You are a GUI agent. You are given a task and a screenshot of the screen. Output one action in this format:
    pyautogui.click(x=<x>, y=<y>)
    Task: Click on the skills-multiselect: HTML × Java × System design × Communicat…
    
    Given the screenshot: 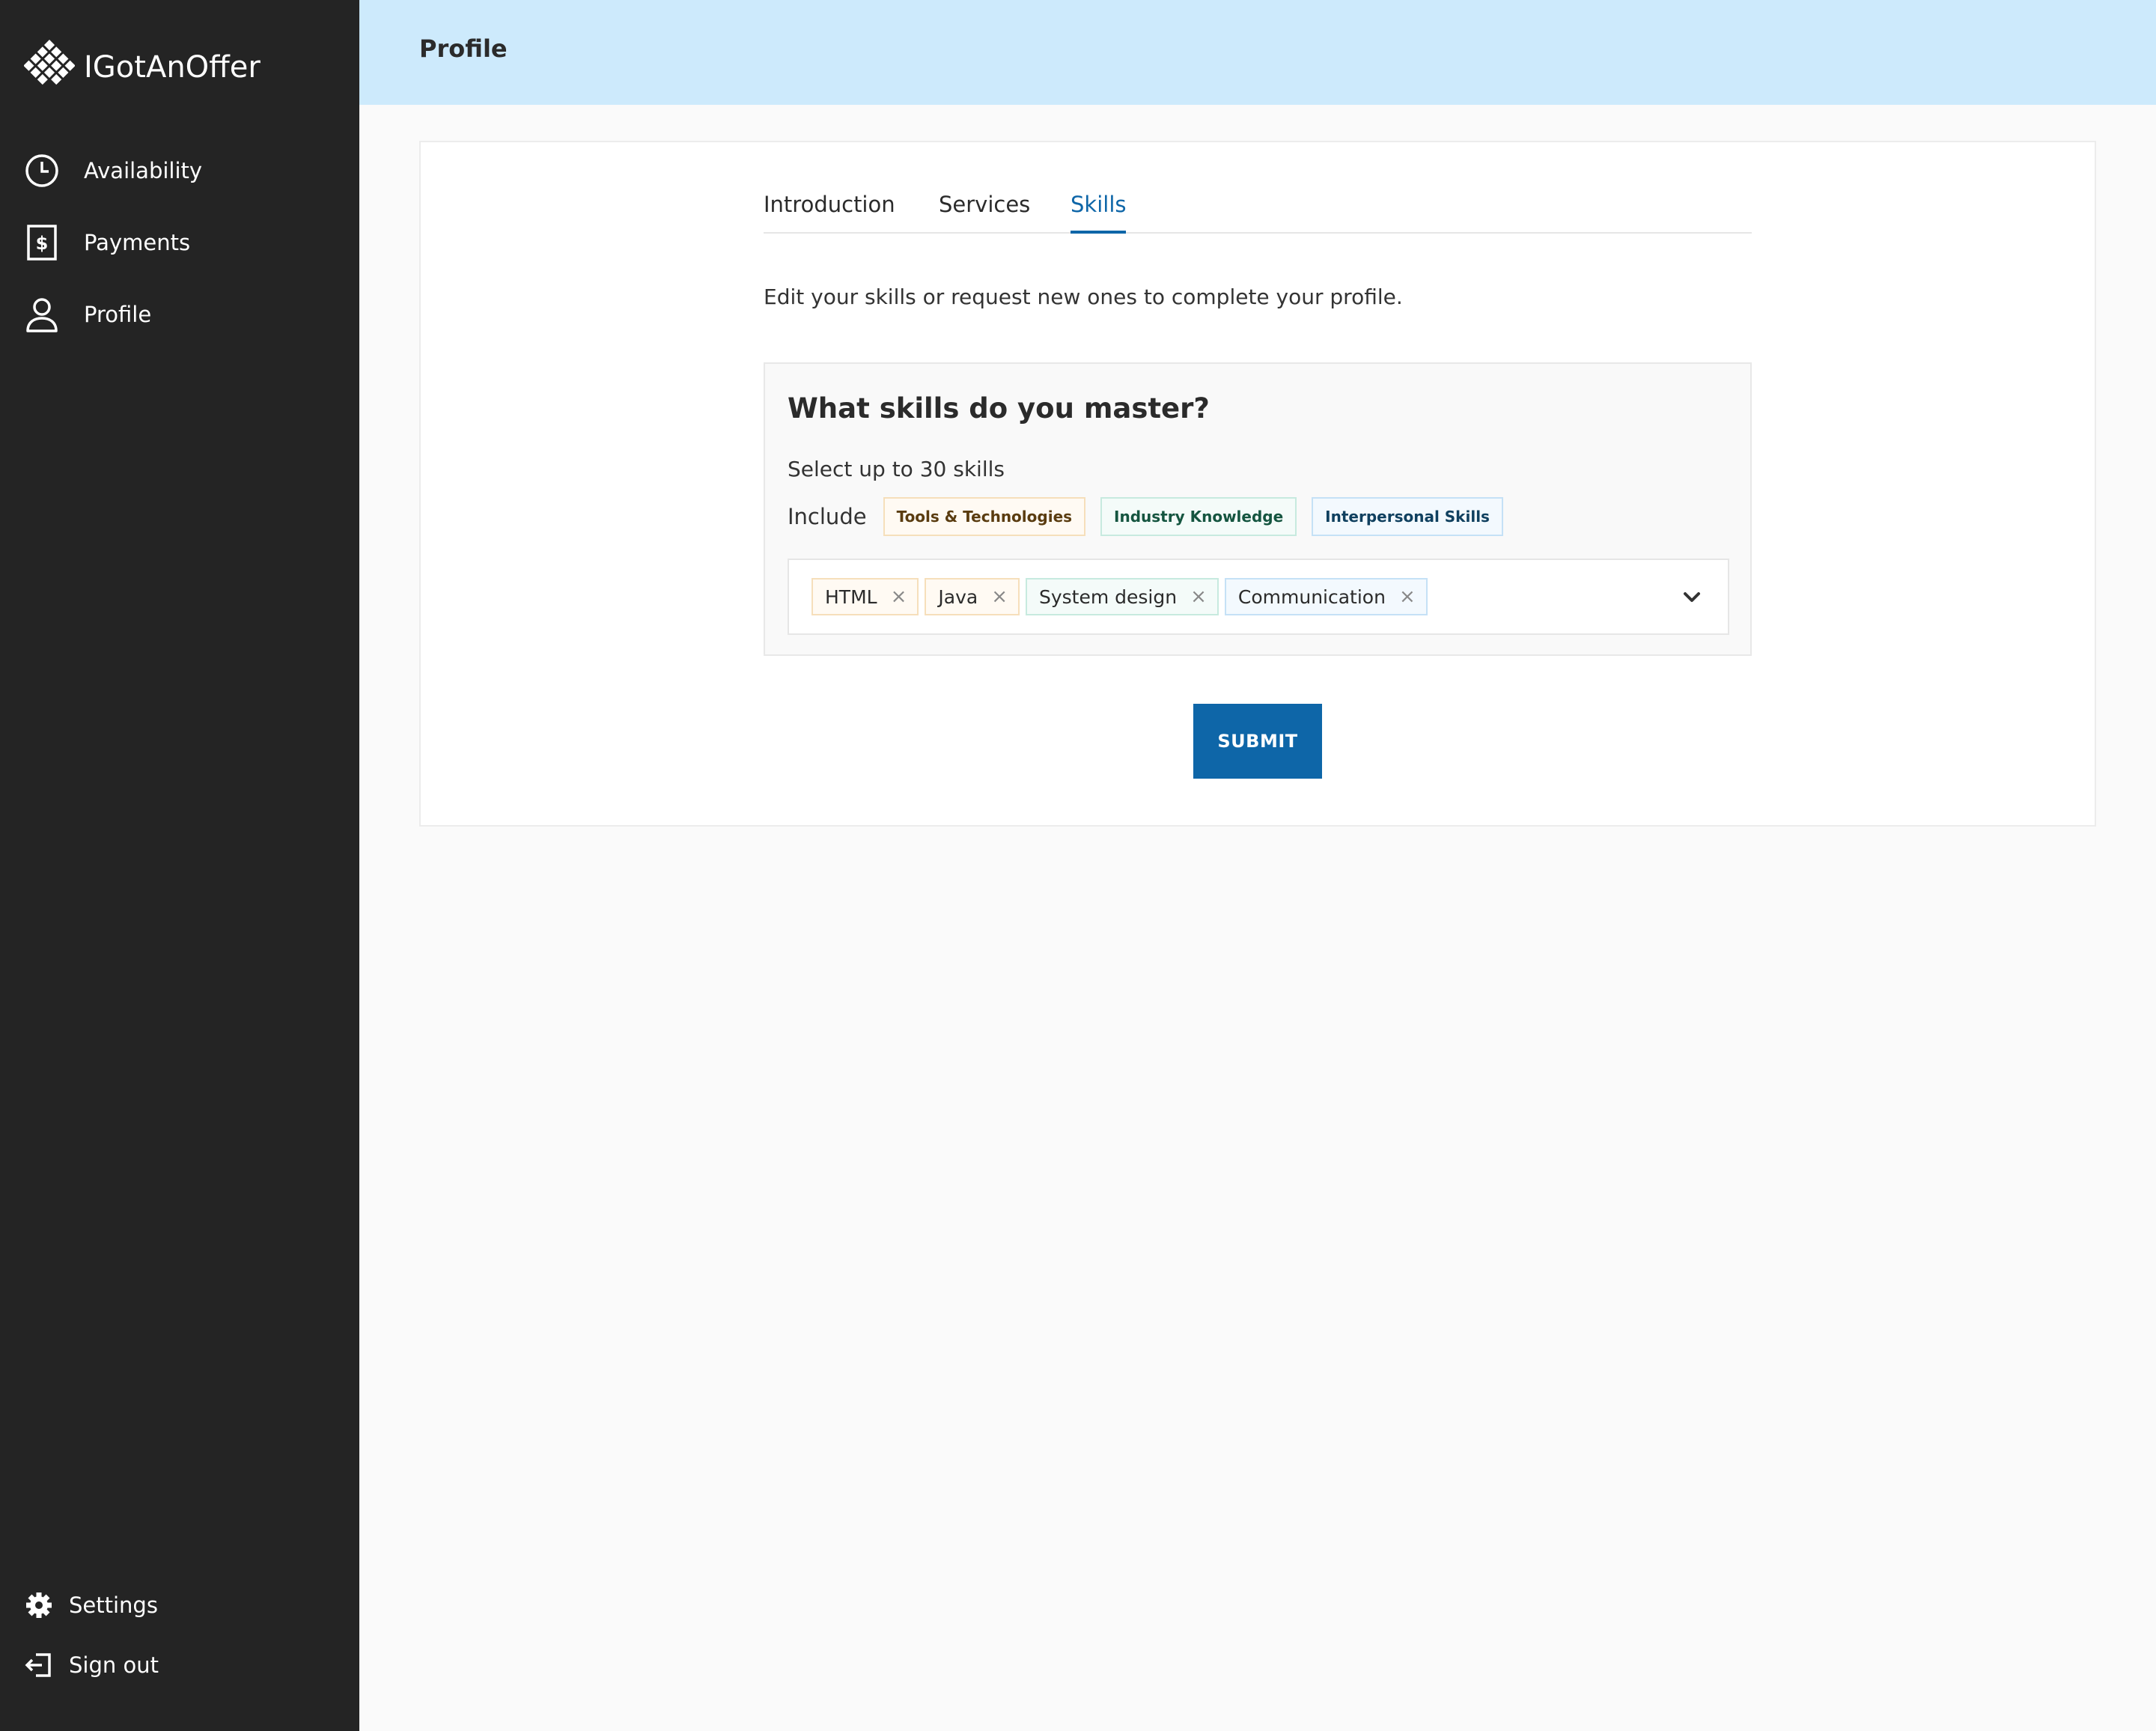 What is the action you would take?
    pyautogui.click(x=1258, y=597)
    